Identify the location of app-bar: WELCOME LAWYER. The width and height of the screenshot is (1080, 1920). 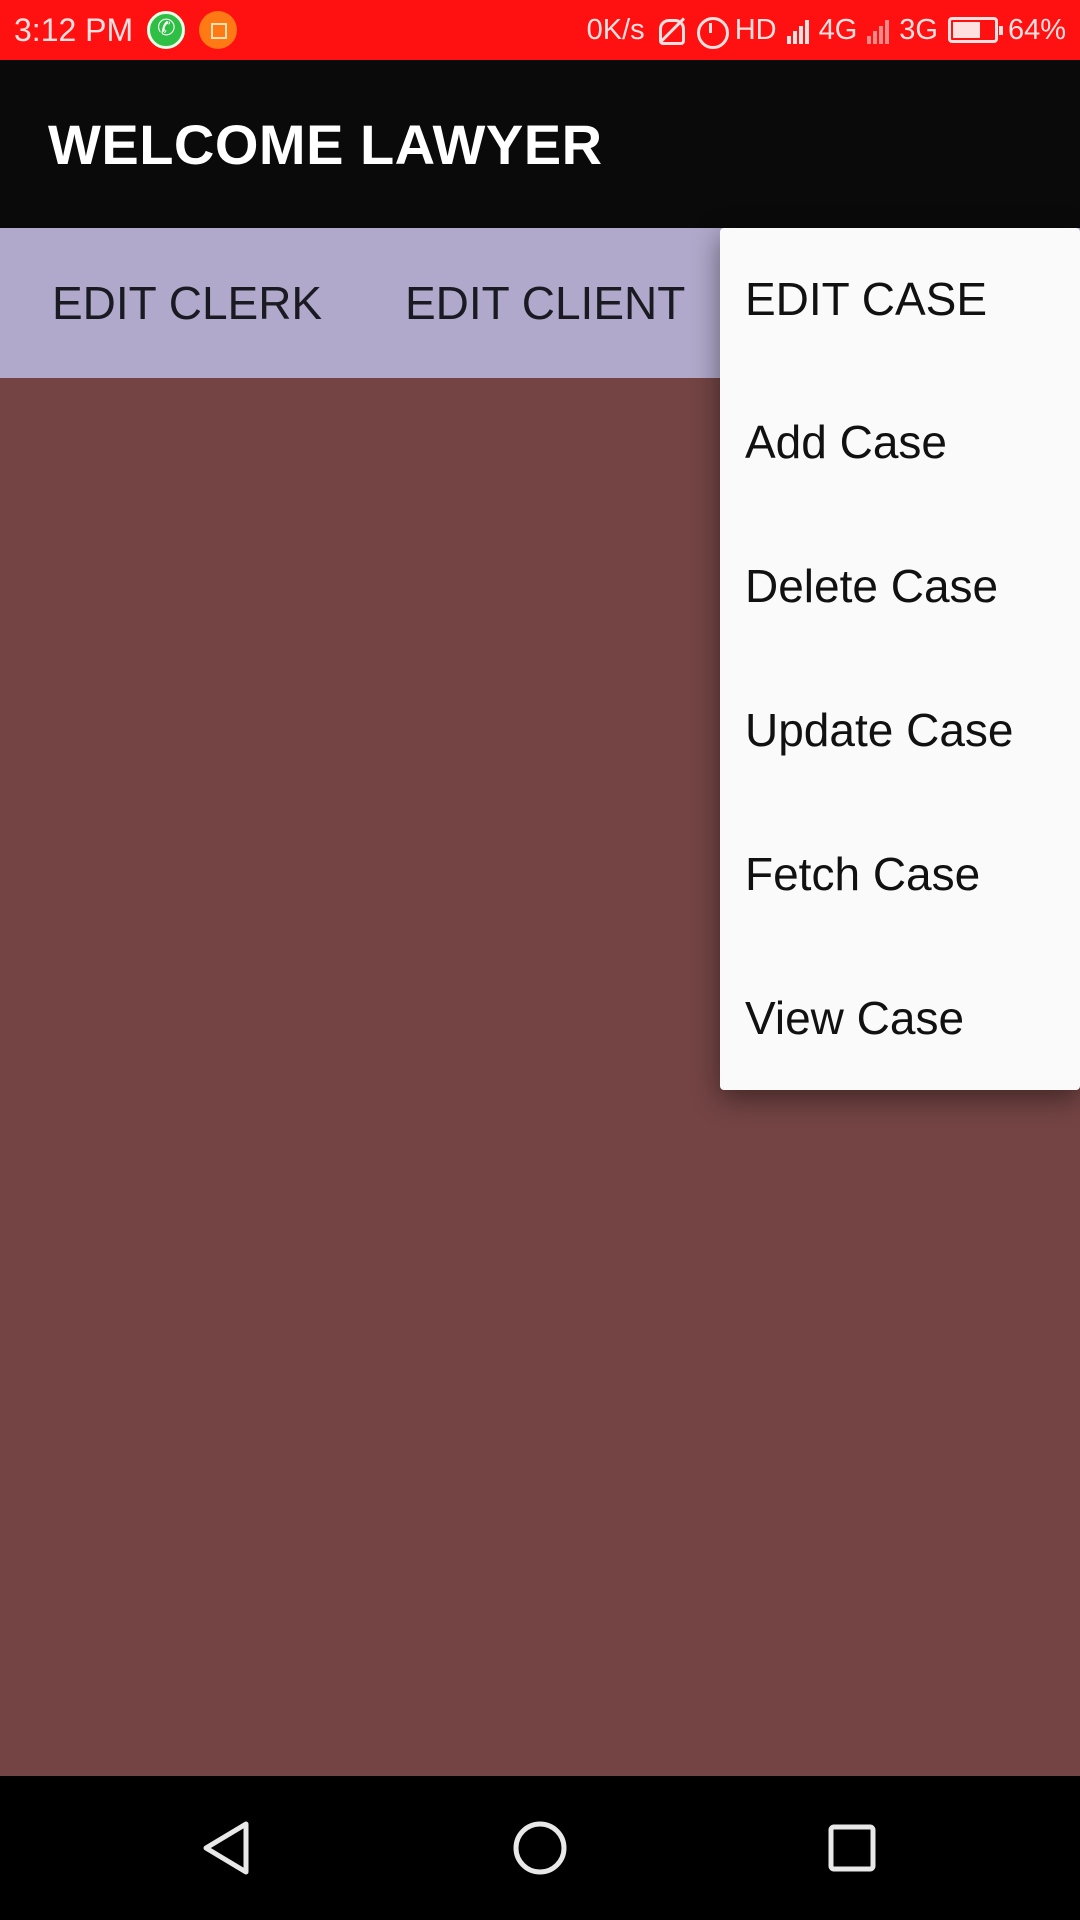
(540, 144).